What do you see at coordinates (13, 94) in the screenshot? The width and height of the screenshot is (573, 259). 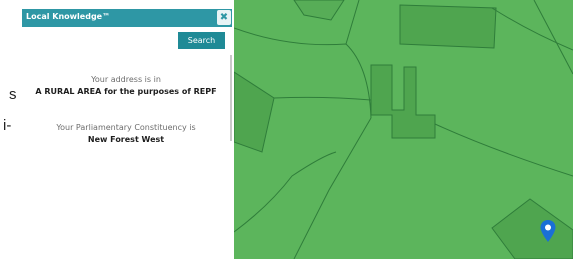 I see `background-text-fragment: s` at bounding box center [13, 94].